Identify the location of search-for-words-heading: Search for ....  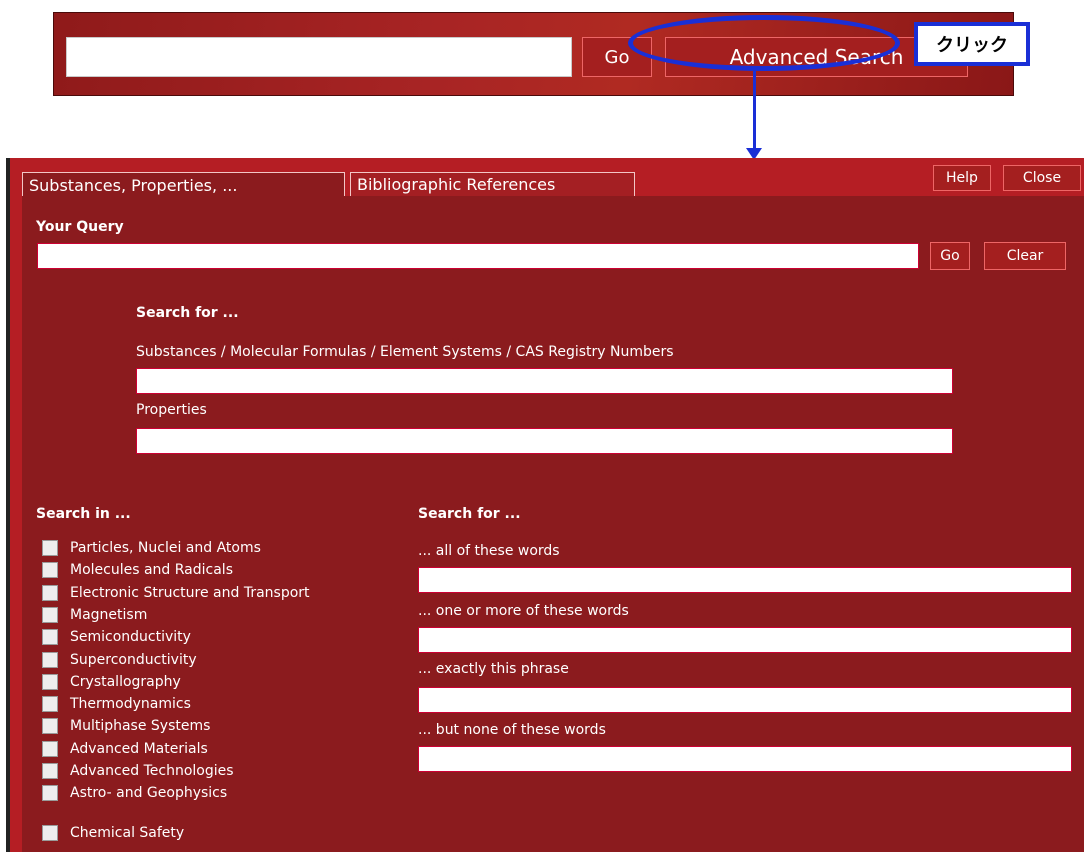
(469, 514).